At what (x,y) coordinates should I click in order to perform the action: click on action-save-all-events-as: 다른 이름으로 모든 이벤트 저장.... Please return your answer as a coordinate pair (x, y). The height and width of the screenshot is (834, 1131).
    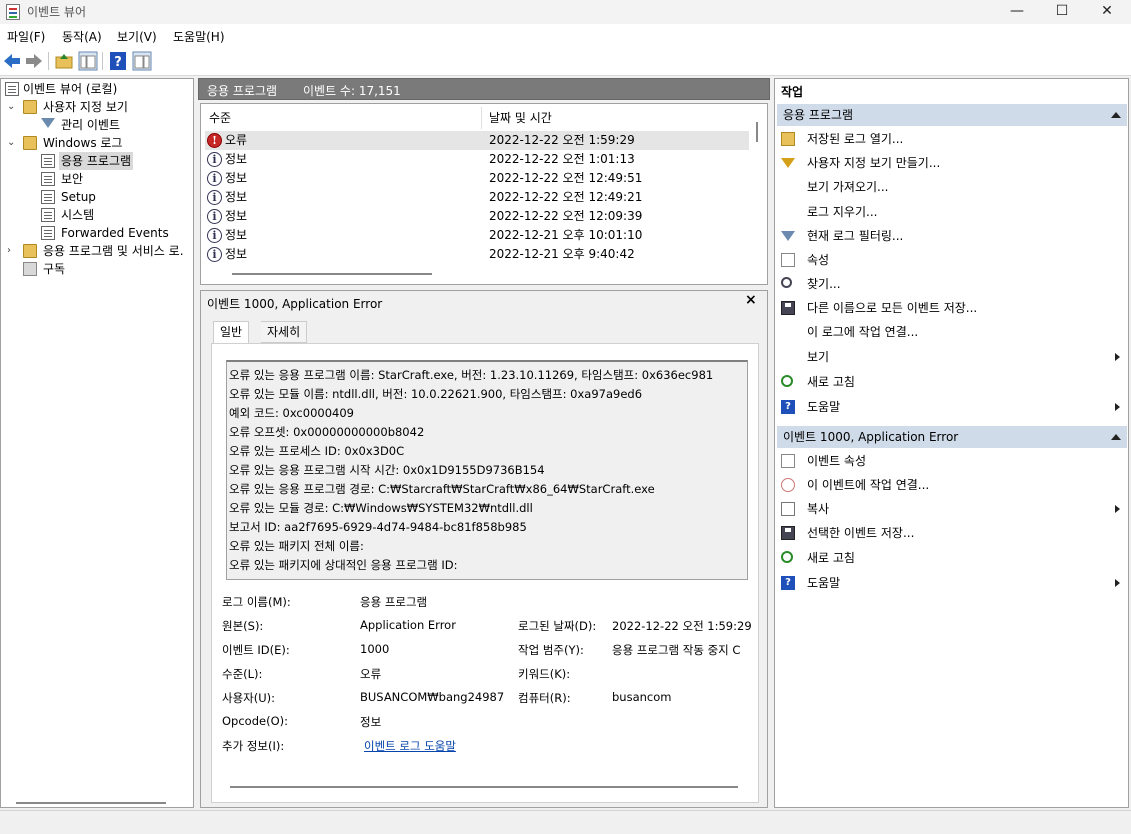
    Looking at the image, I should click on (951, 308).